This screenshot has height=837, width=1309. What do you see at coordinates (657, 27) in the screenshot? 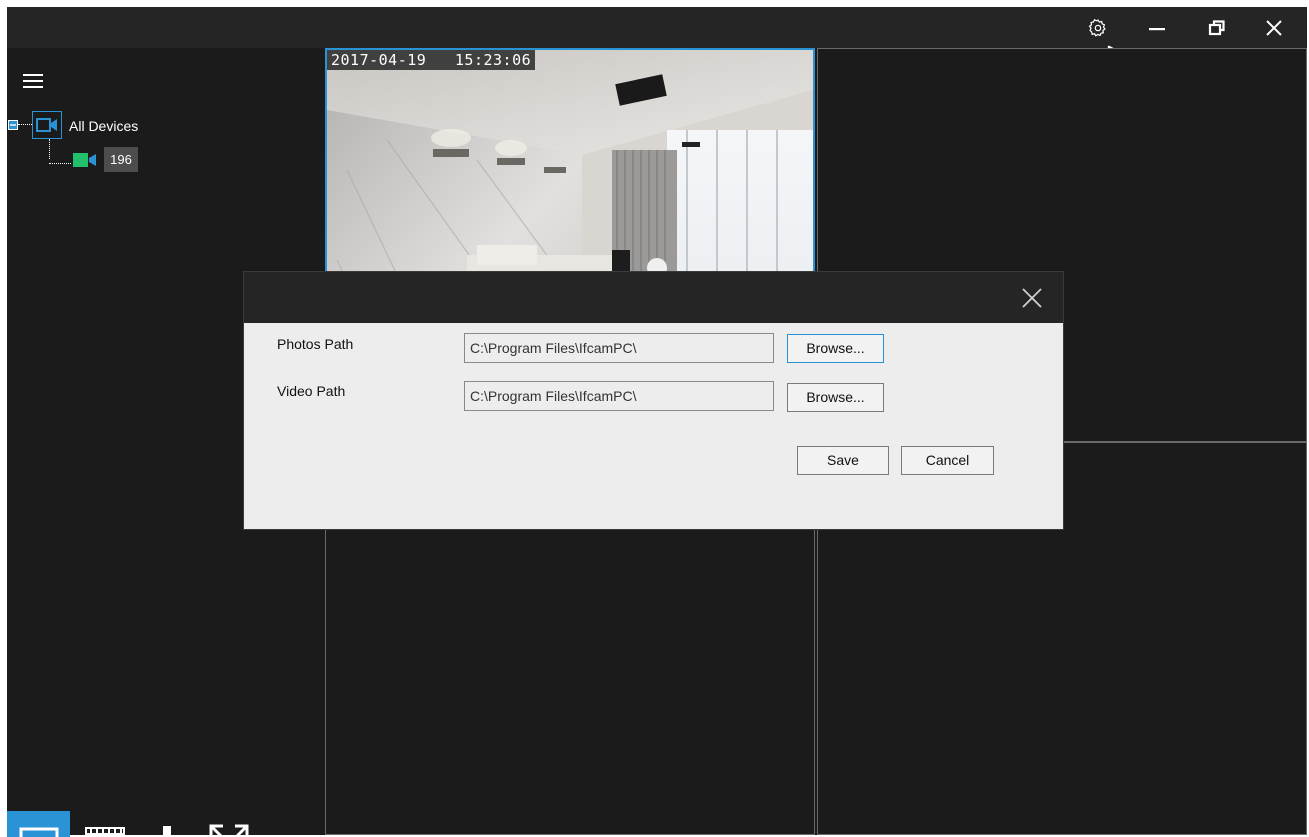
I see `title-bar` at bounding box center [657, 27].